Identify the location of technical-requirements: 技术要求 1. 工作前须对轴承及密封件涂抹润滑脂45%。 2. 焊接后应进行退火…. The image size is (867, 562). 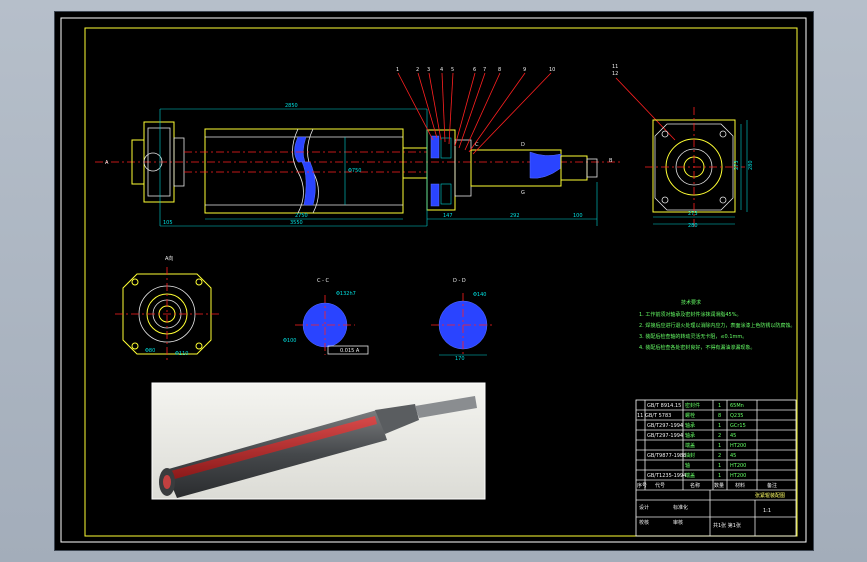
(717, 325).